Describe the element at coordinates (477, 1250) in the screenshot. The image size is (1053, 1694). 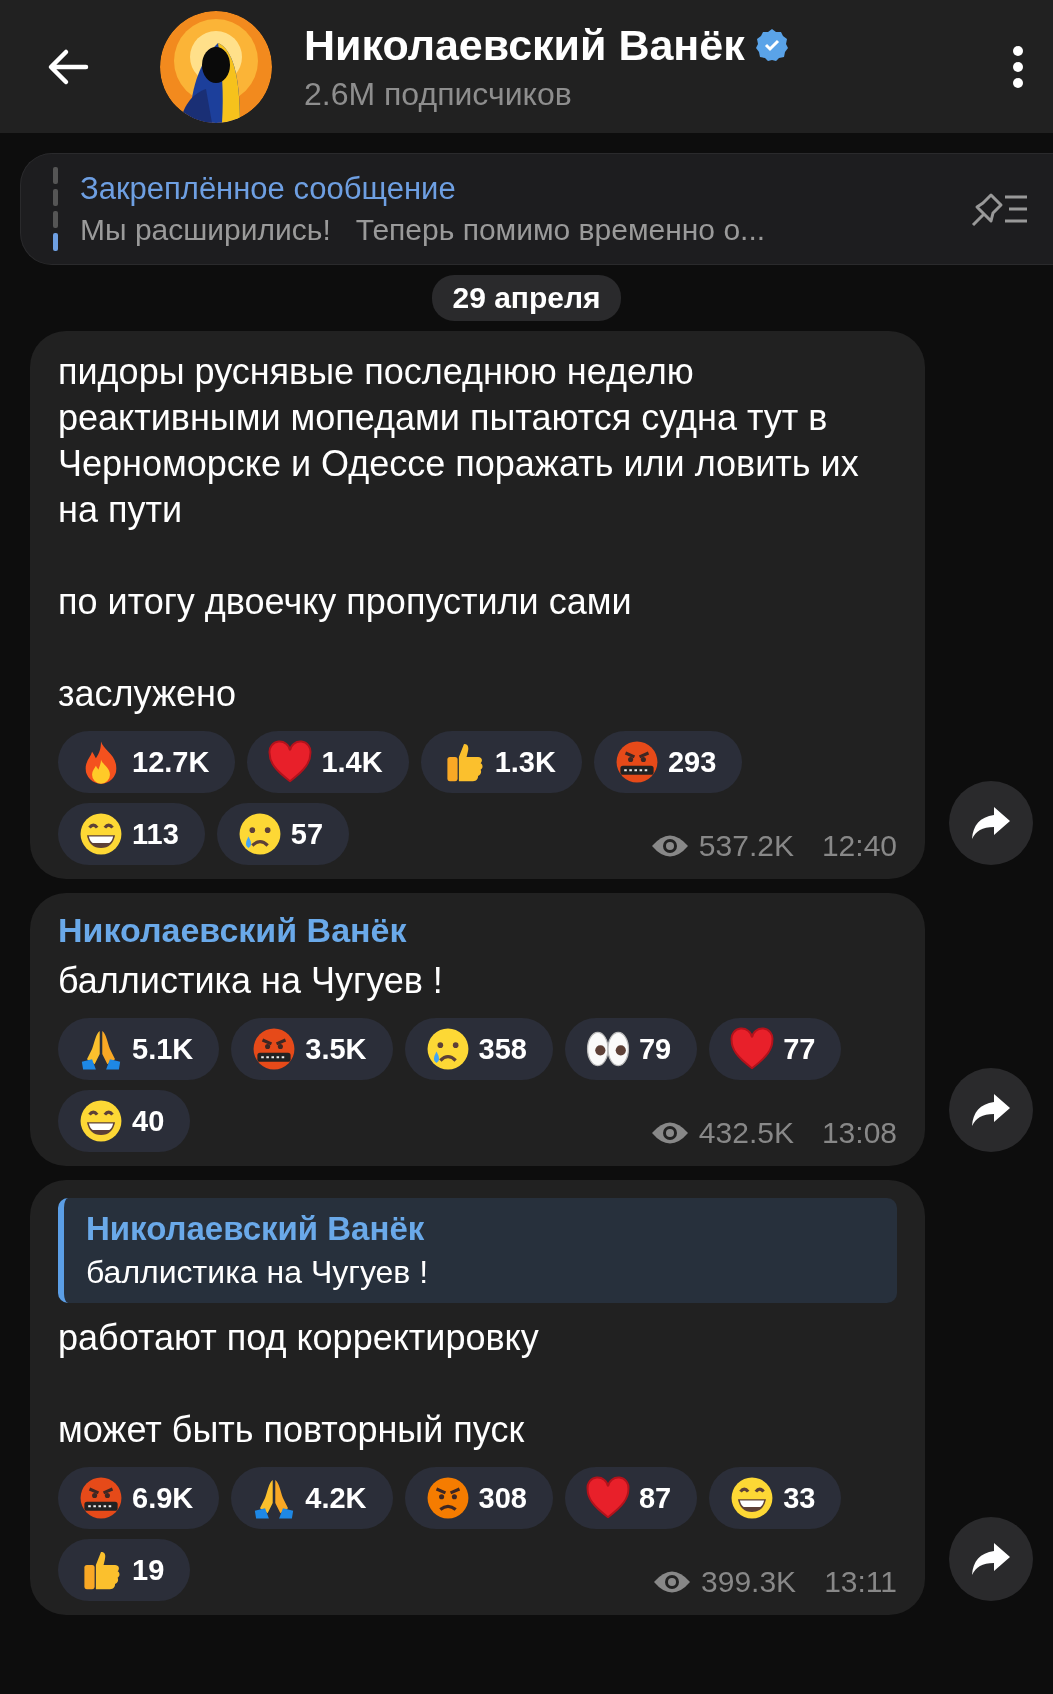
I see `reply-quote: Николаевский Ванёк баллистика на Чугуев !` at that location.